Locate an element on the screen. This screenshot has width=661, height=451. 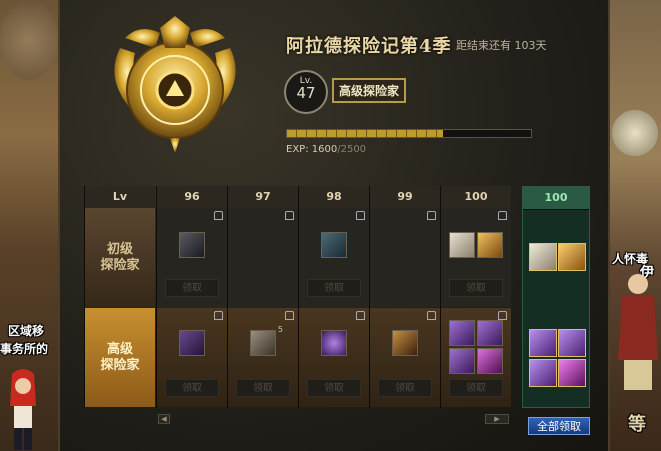
level-header-98: 98 is located at coordinates (334, 197).